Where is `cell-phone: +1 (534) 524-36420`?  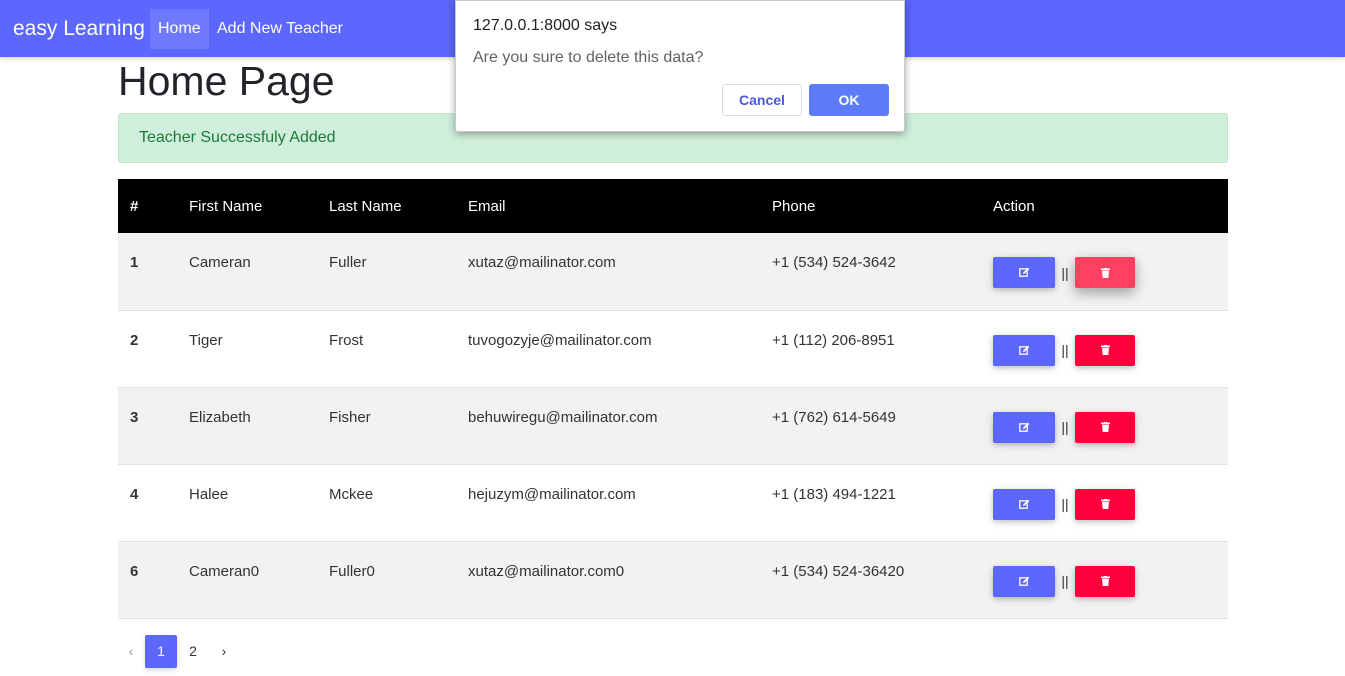 cell-phone: +1 (534) 524-36420 is located at coordinates (838, 571).